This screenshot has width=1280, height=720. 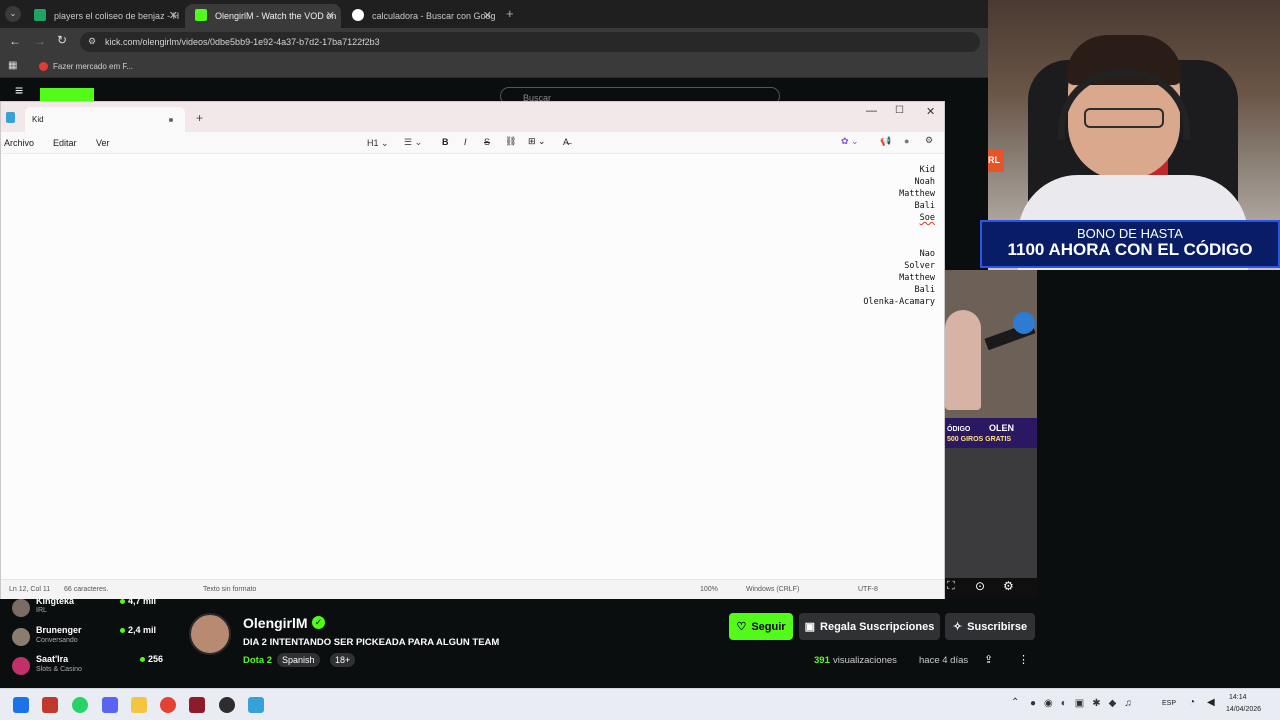 I want to click on channel-name: OlengirlM, so click(x=275, y=623).